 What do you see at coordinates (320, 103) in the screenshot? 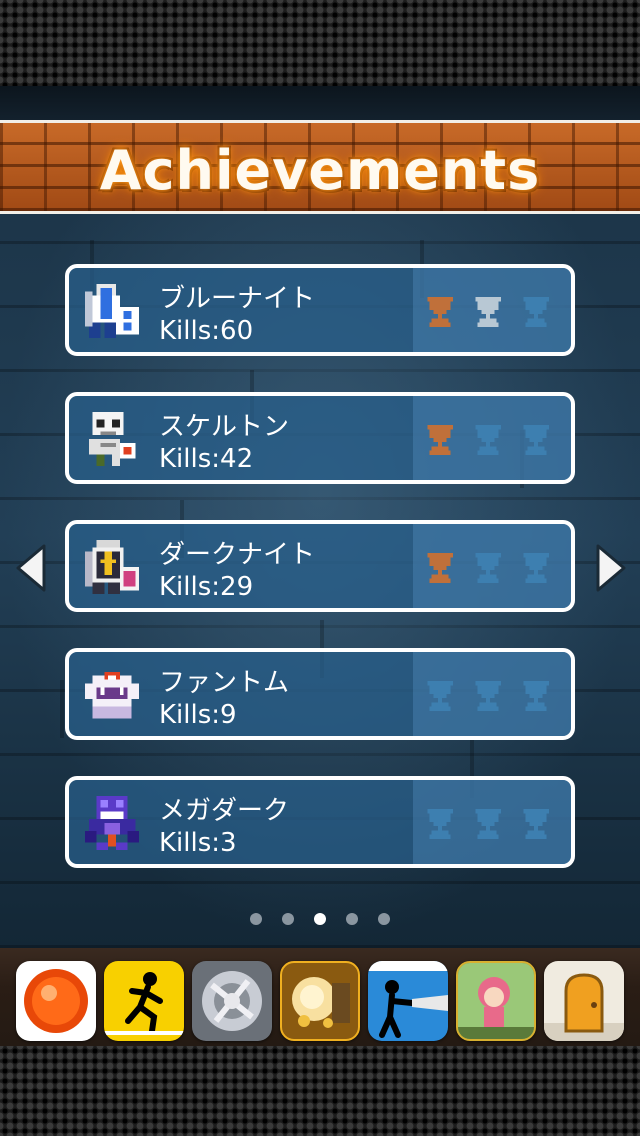
I see `top-strip` at bounding box center [320, 103].